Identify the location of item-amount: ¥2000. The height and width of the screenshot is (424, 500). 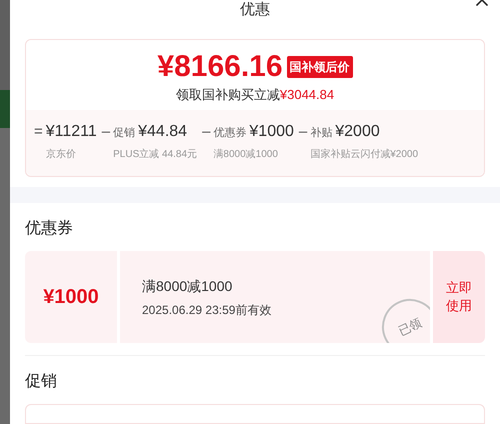
(357, 132).